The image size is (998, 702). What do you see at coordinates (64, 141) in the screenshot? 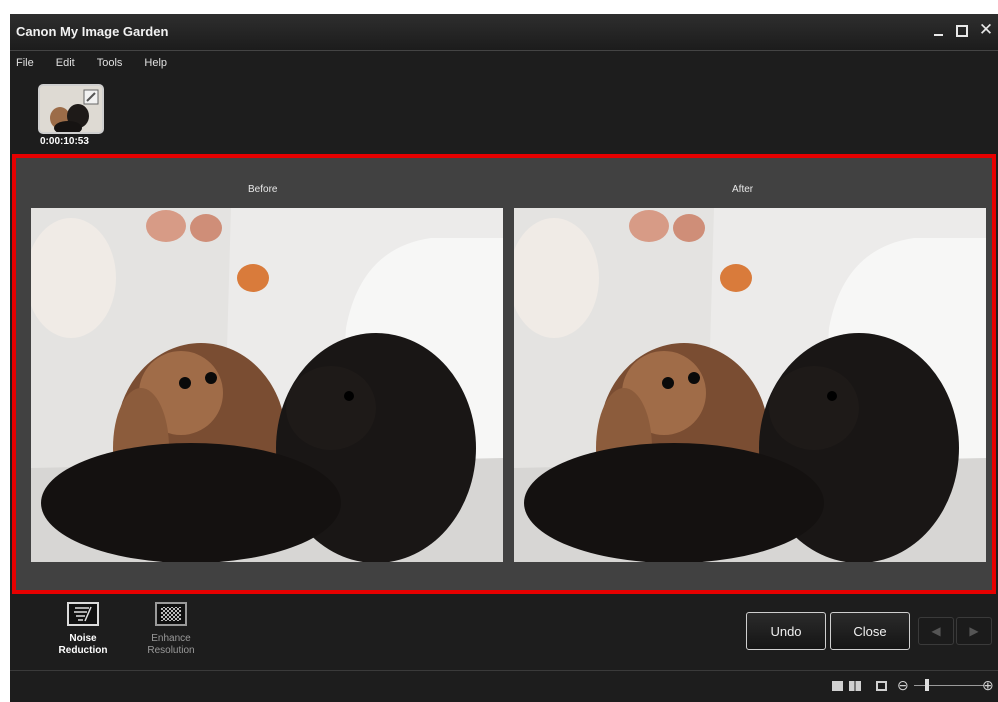
I see `thumbnail-timecode: 0:00:10:53` at bounding box center [64, 141].